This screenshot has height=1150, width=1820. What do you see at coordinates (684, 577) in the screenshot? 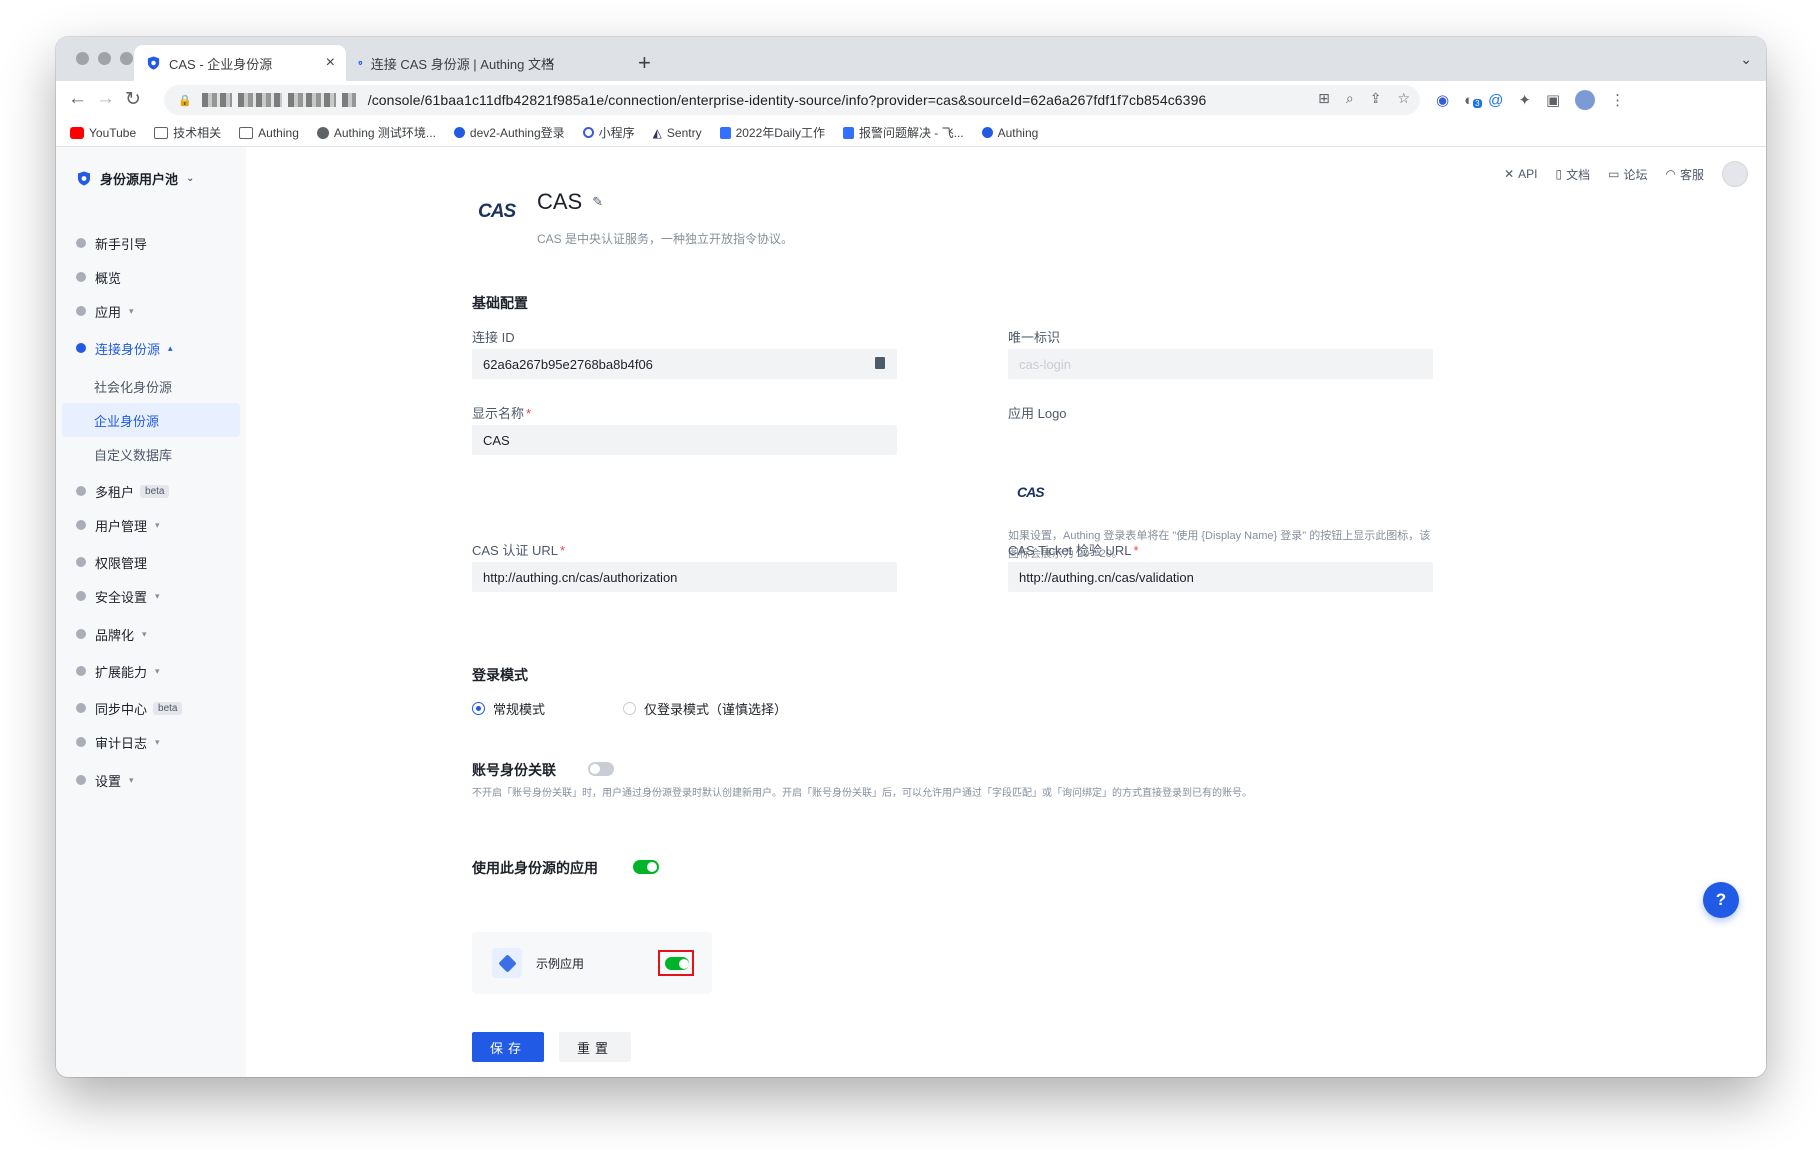
I see `cas-auth-url-input: http://authing.cn/cas/authorization` at bounding box center [684, 577].